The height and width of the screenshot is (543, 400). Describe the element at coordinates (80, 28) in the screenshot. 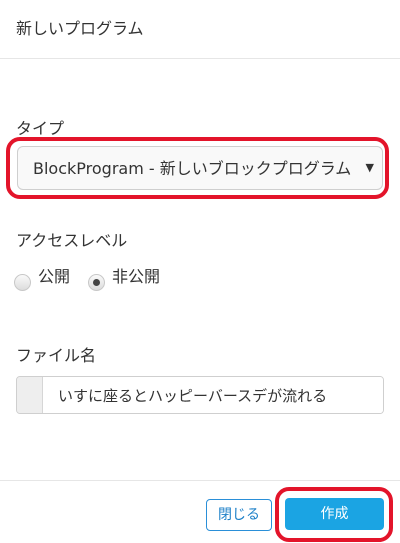

I see `dialog-title: 新しいプログラム` at that location.